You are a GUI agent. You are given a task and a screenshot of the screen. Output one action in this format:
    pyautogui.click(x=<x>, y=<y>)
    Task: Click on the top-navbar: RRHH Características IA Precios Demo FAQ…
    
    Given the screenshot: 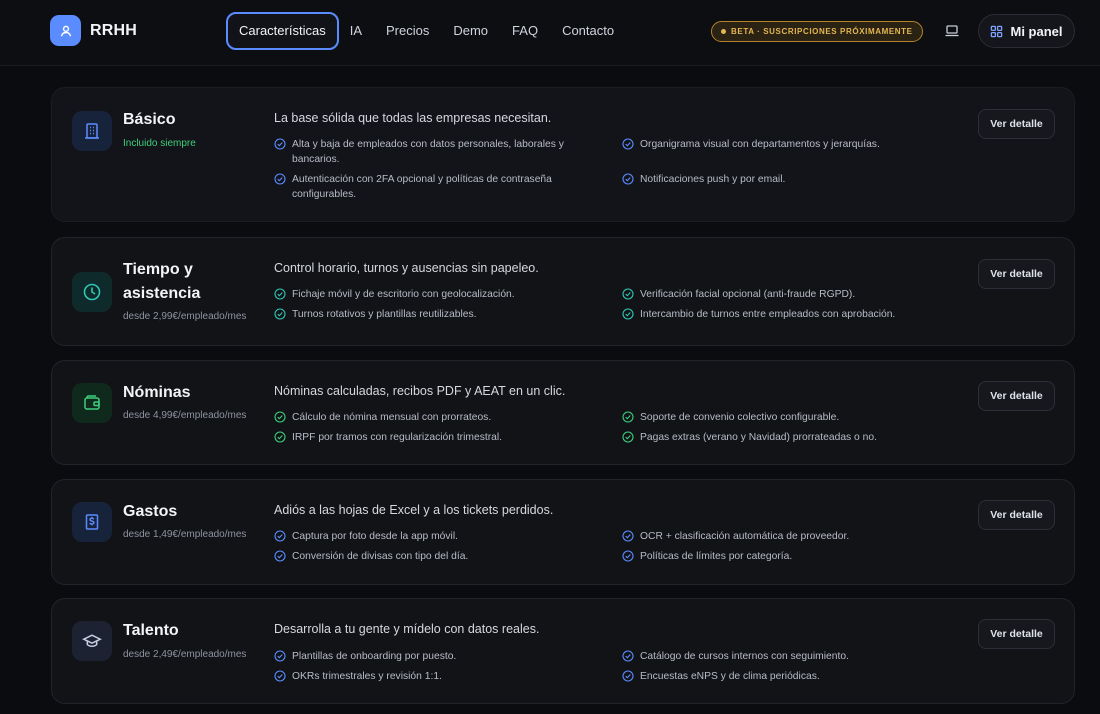 What is the action you would take?
    pyautogui.click(x=550, y=33)
    